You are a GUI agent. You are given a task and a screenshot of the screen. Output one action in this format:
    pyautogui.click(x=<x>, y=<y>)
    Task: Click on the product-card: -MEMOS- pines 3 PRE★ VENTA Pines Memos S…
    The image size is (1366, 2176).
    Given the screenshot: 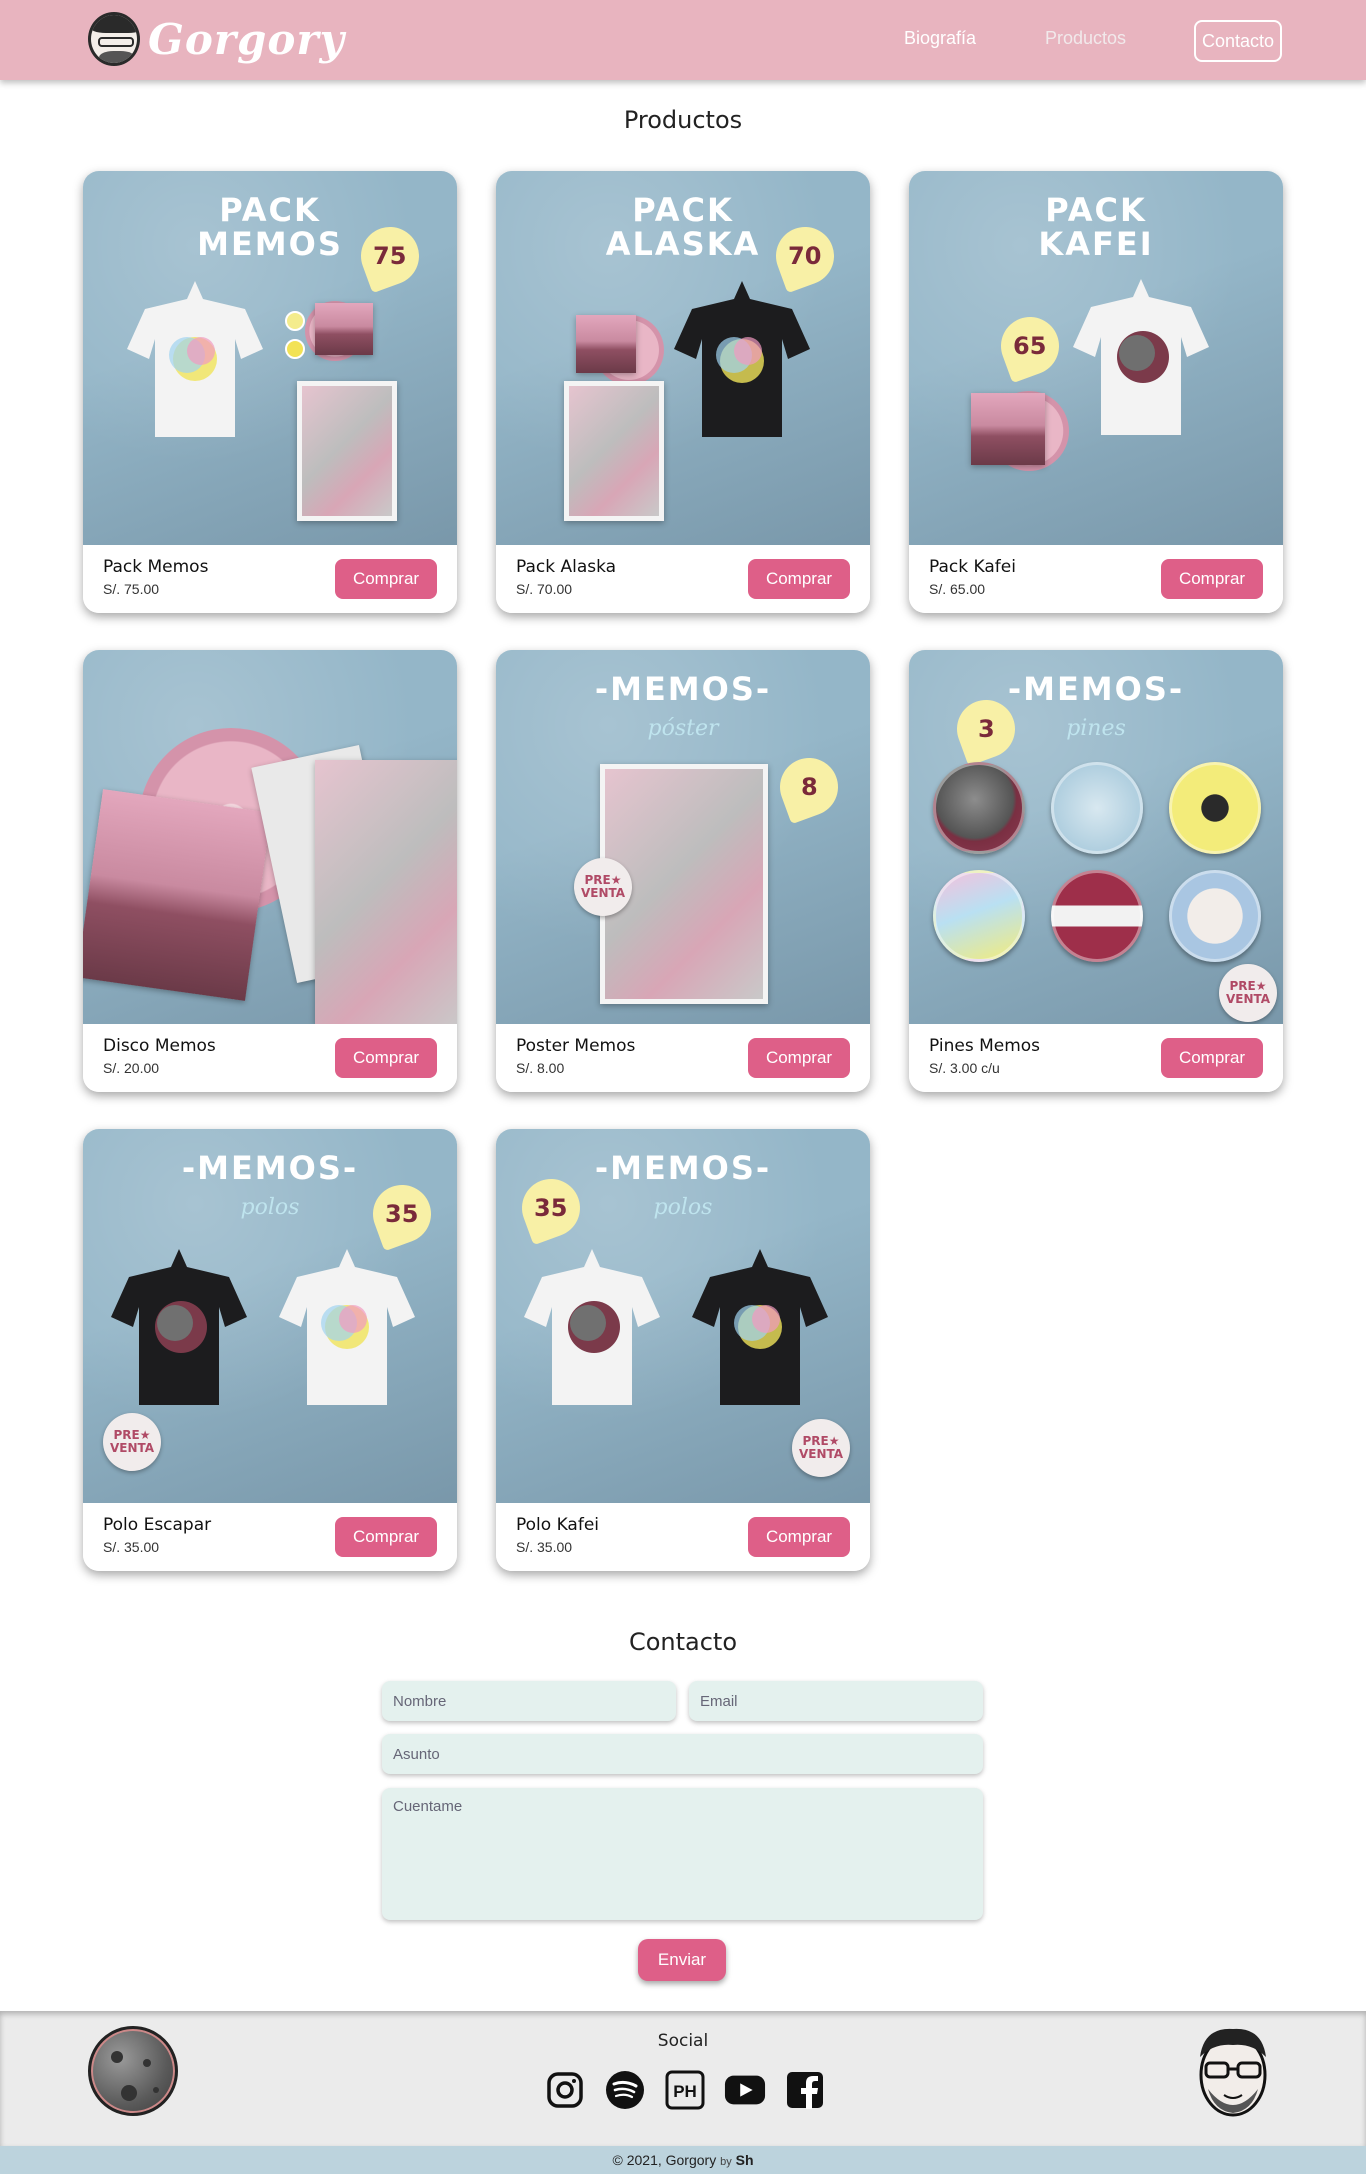 What is the action you would take?
    pyautogui.click(x=1096, y=871)
    